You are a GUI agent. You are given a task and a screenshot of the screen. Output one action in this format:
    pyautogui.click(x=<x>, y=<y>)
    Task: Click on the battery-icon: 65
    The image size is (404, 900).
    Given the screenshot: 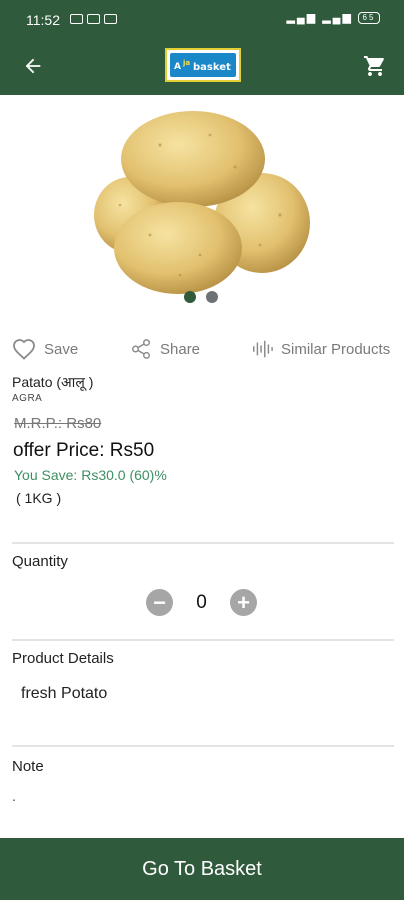 What is the action you would take?
    pyautogui.click(x=369, y=18)
    